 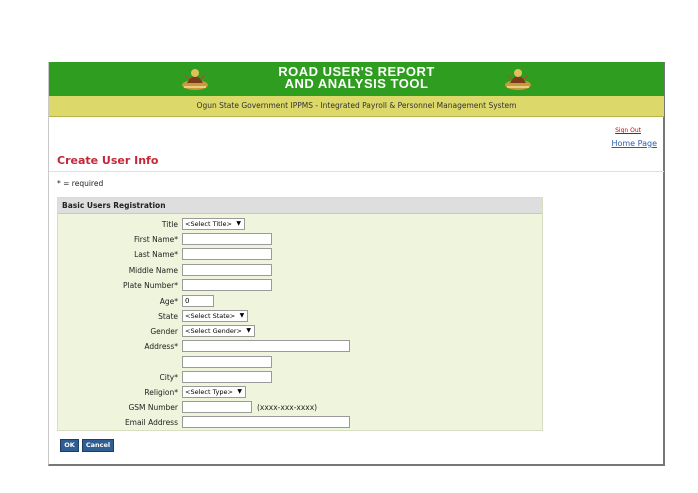 What do you see at coordinates (156, 254) in the screenshot?
I see `last-name-label: Last Name*` at bounding box center [156, 254].